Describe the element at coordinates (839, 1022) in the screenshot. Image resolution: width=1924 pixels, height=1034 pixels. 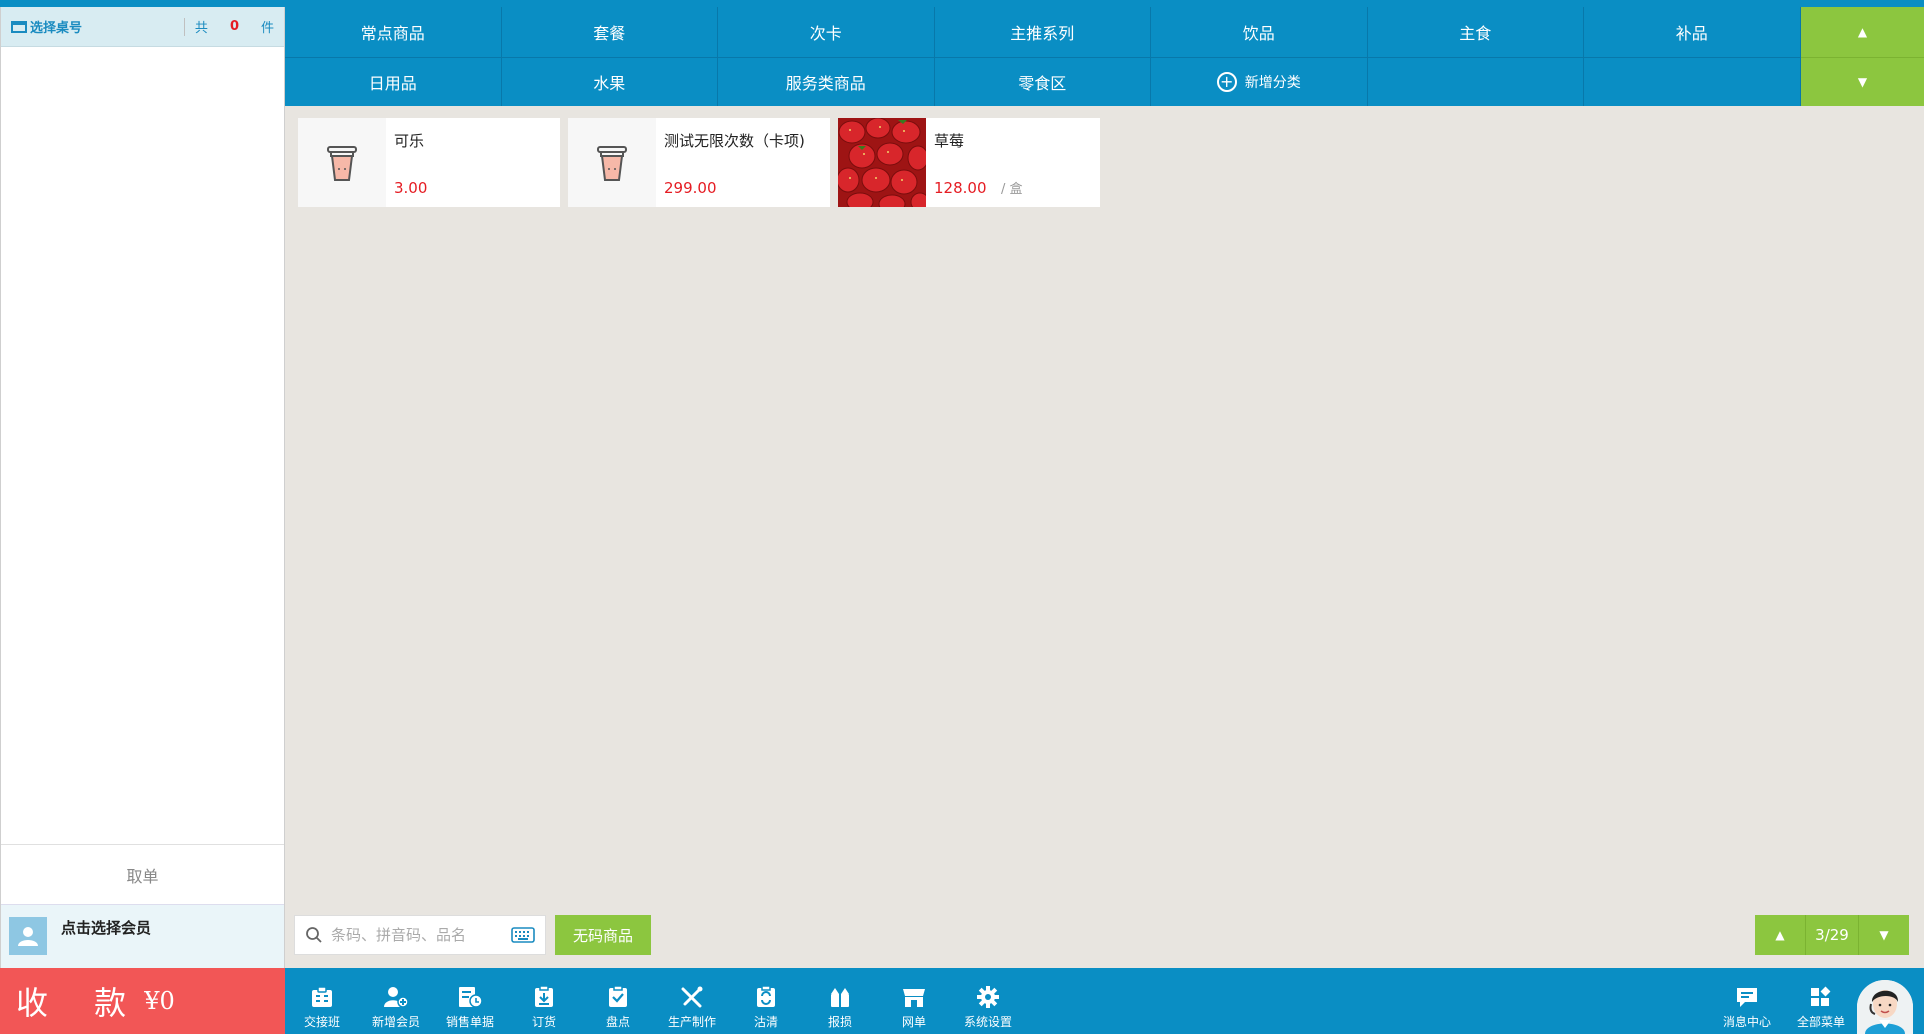
I see `tool-label: 报损` at that location.